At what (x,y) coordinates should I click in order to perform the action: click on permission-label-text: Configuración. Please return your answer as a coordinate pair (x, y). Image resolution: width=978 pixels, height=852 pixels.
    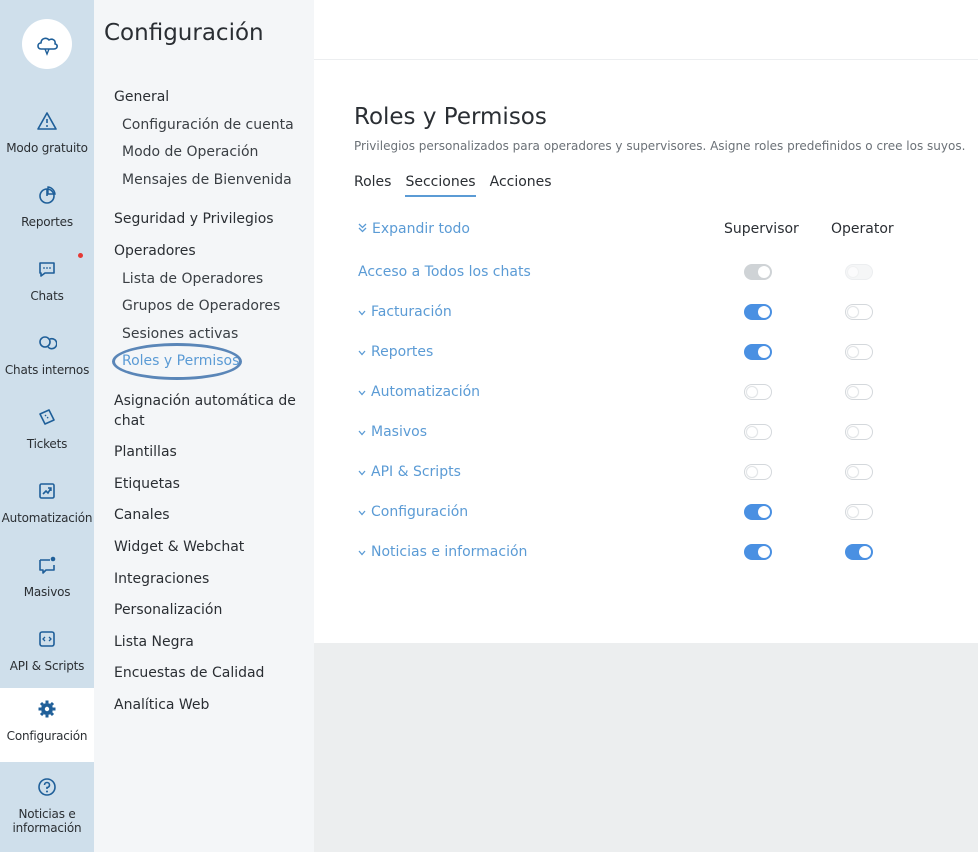
    Looking at the image, I should click on (420, 512).